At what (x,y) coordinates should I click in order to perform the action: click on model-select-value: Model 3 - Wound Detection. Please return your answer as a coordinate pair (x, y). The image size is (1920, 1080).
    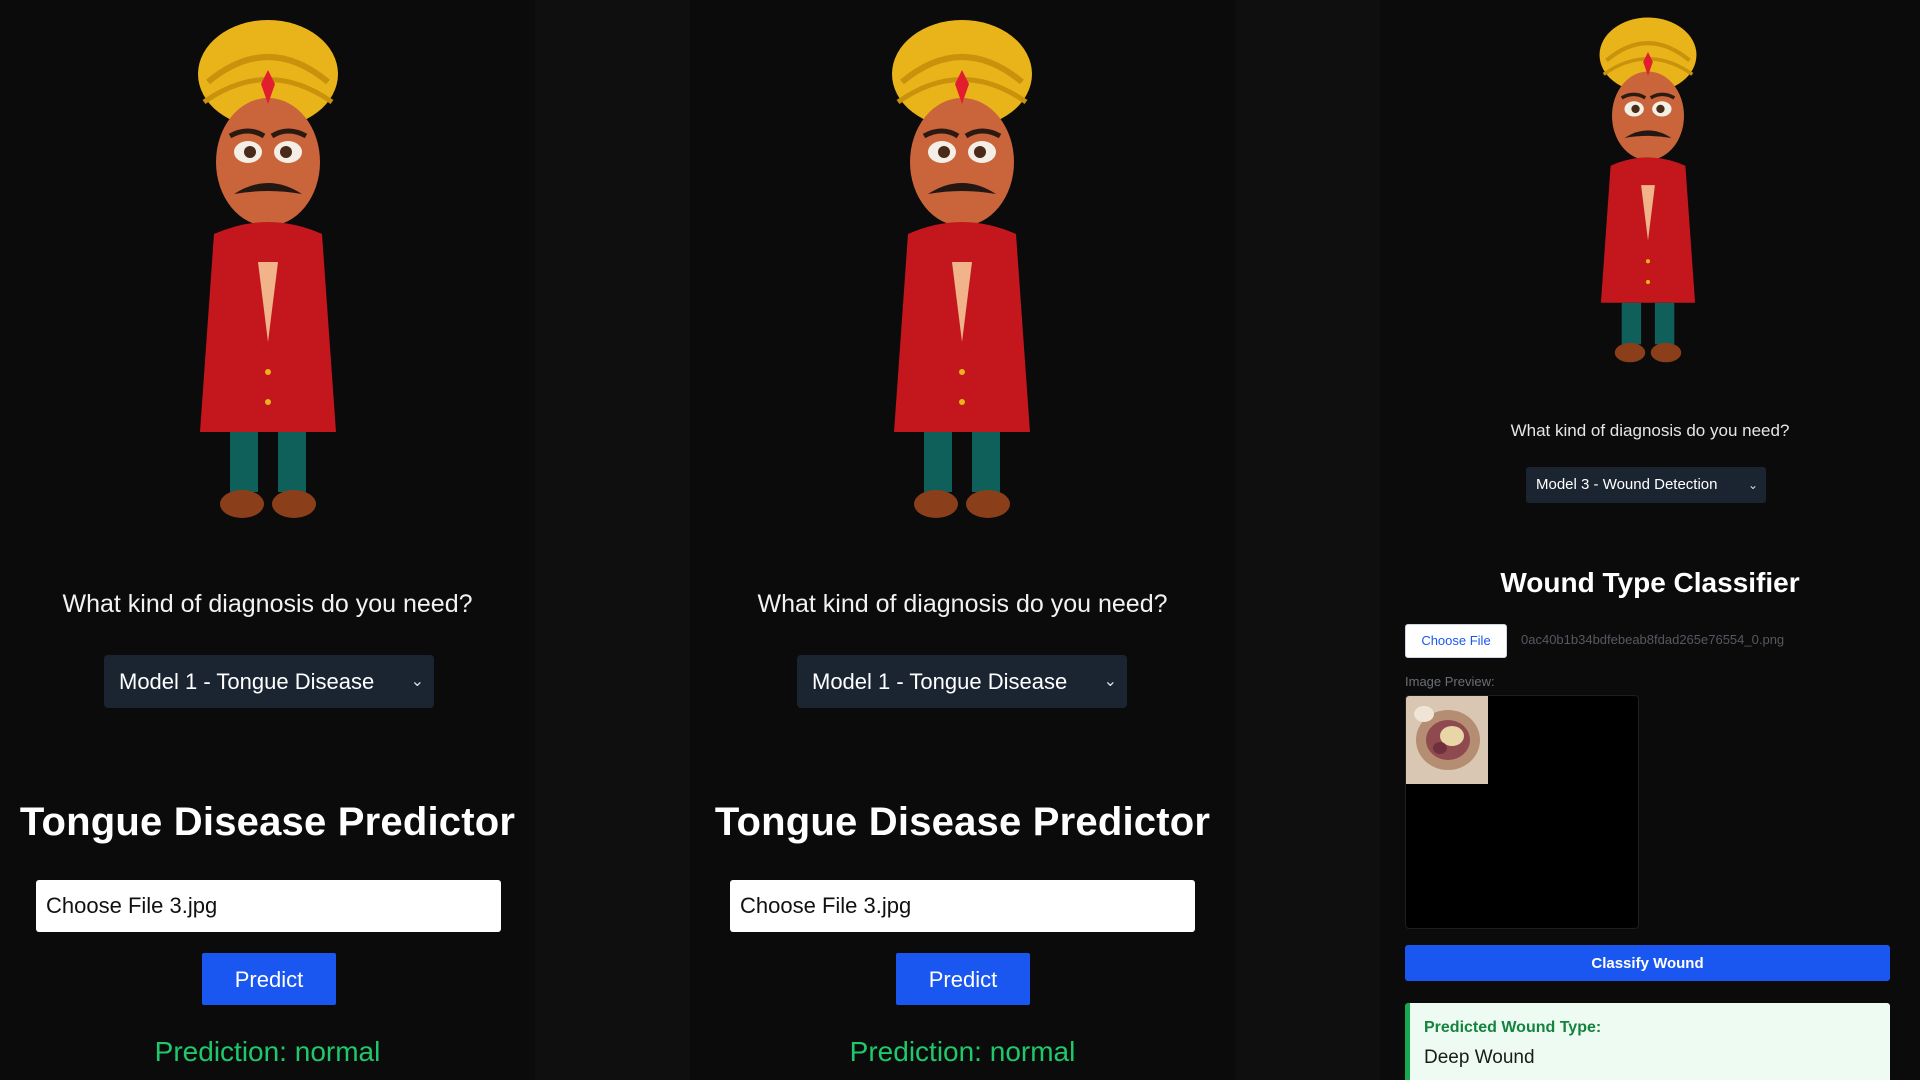
    Looking at the image, I should click on (1627, 484).